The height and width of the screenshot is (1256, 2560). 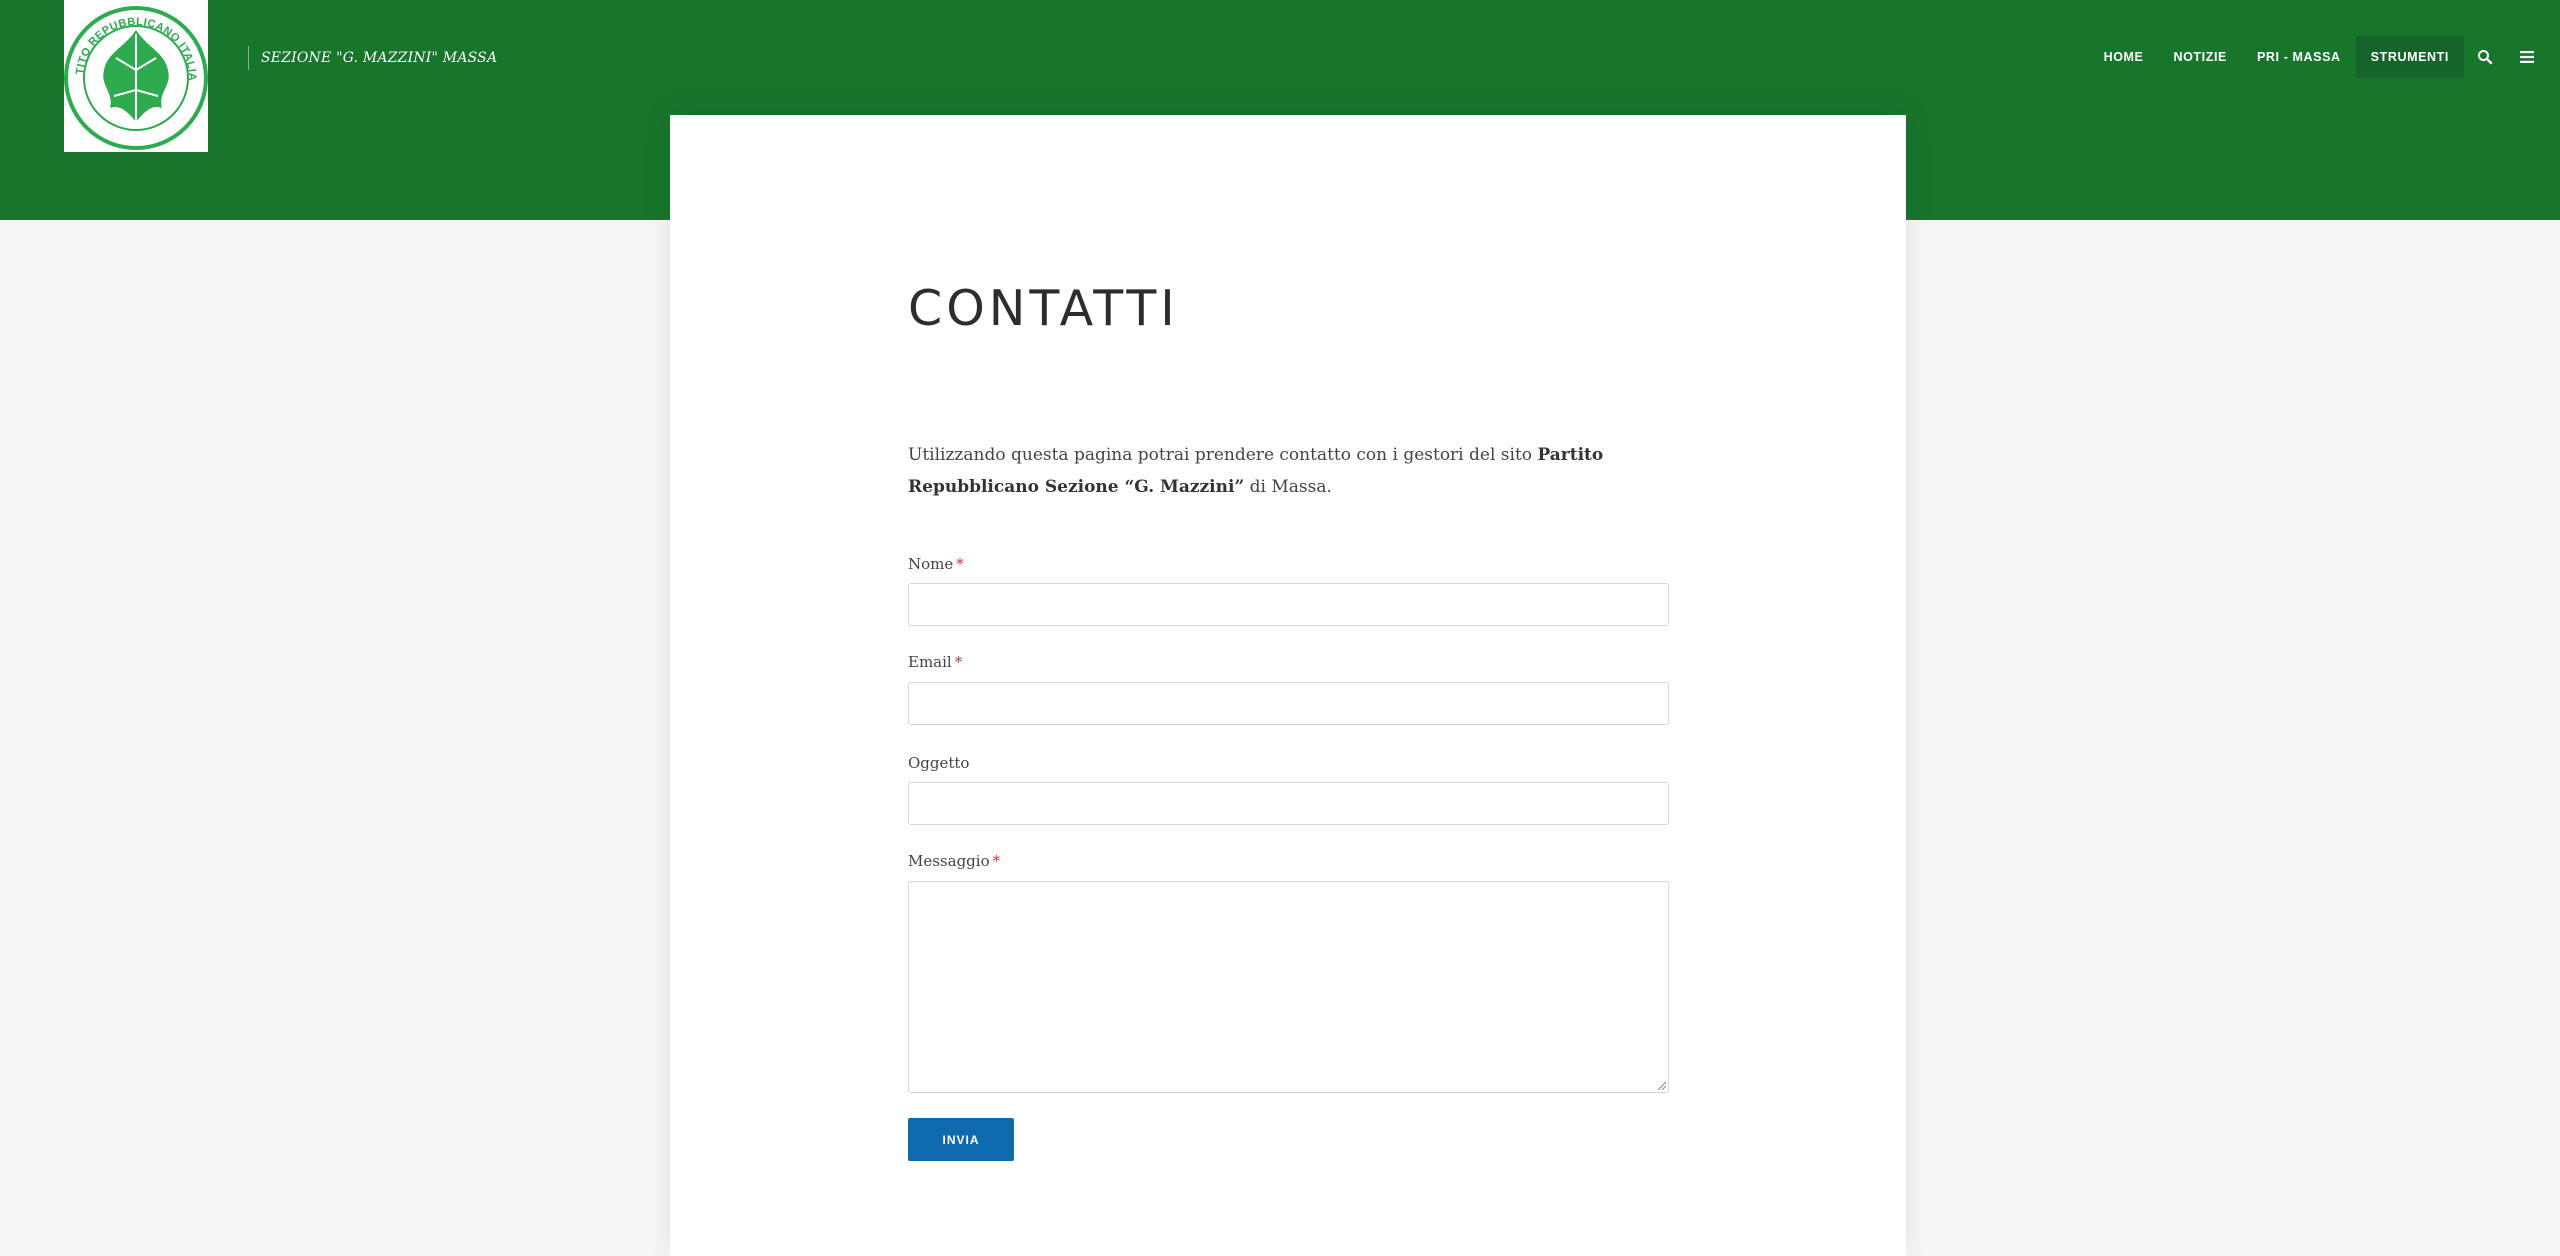 I want to click on messaggio-label-text: Messaggio, so click(x=949, y=861).